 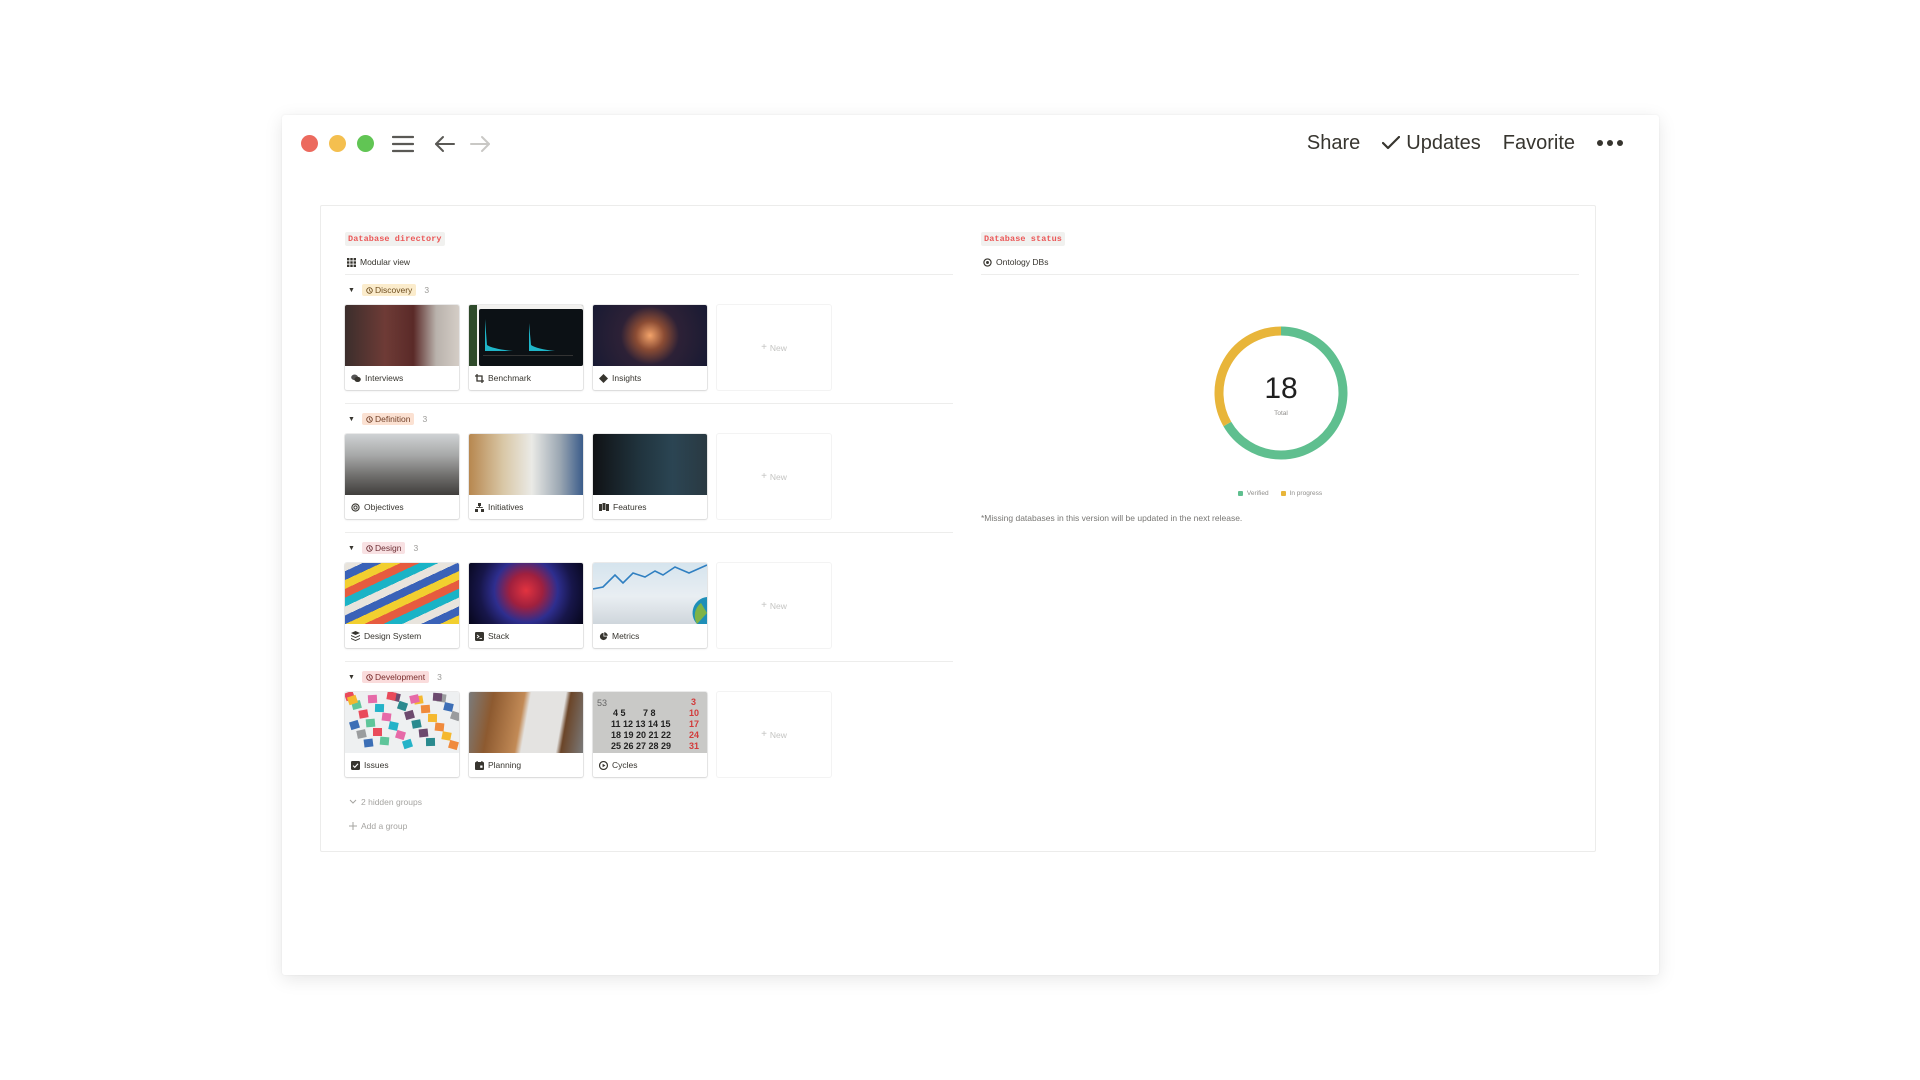 What do you see at coordinates (641, 724) in the screenshot?
I see `svg-text: 11 12 13 14 15` at bounding box center [641, 724].